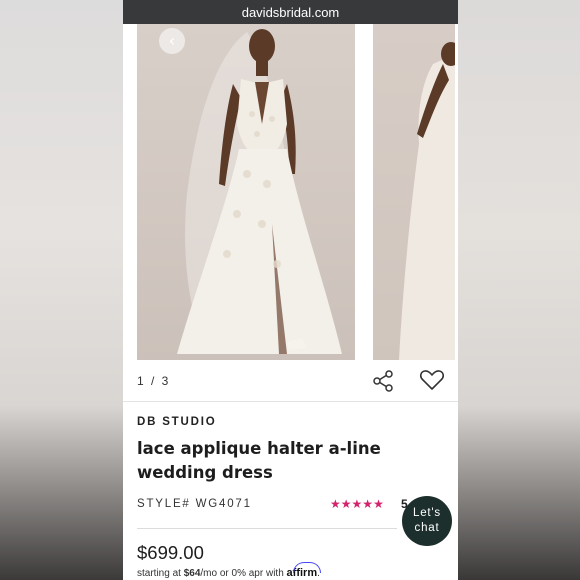  What do you see at coordinates (302, 573) in the screenshot?
I see `affirm-logo: affirm` at bounding box center [302, 573].